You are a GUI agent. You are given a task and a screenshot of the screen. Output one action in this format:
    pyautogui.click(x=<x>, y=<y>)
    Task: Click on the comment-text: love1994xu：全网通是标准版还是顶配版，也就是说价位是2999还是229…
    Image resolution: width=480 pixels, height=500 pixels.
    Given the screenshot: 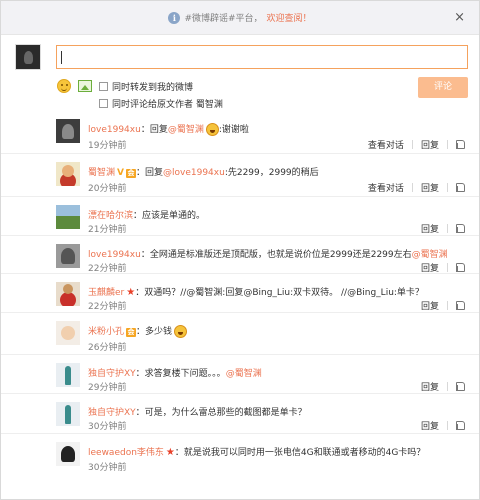 What is the action you would take?
    pyautogui.click(x=268, y=255)
    